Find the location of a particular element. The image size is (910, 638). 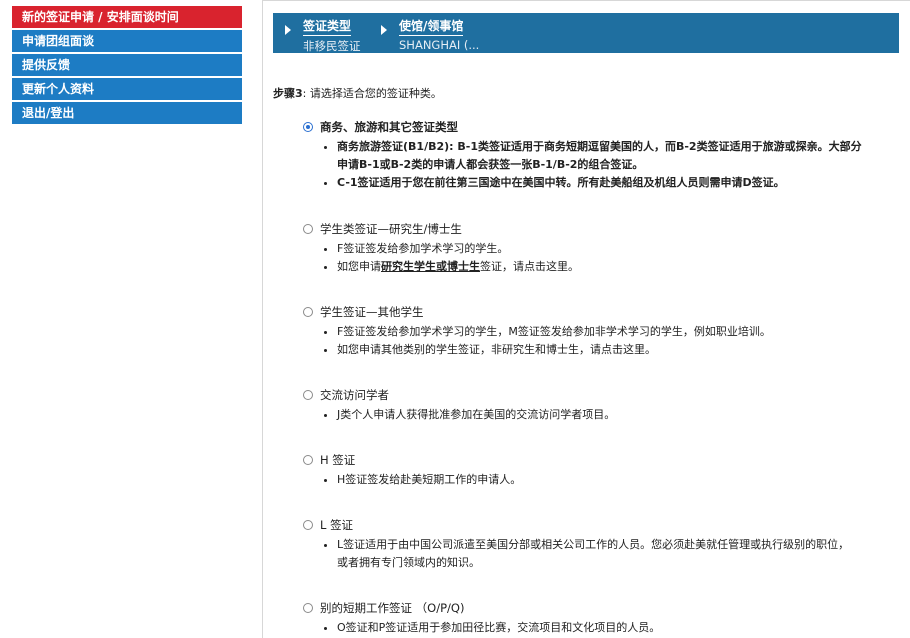

option-exchange-visitor: 交流访问学者 J类个人申请人获得批准参加在美国的交流访问学者项目。 is located at coordinates (459, 405).